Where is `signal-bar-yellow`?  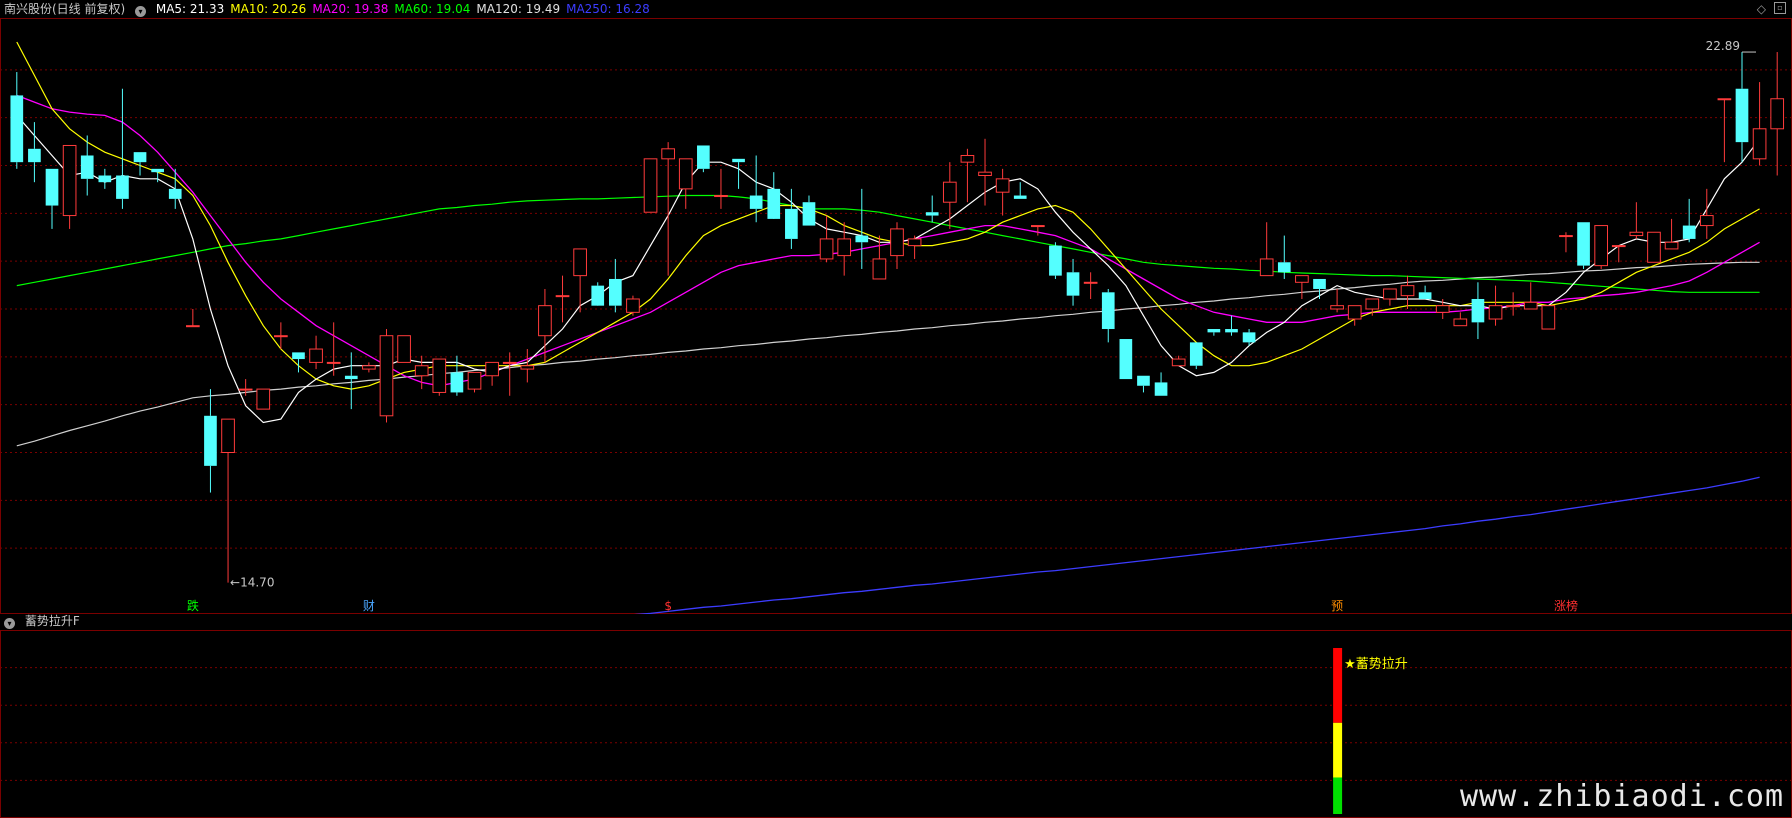 signal-bar-yellow is located at coordinates (1338, 750).